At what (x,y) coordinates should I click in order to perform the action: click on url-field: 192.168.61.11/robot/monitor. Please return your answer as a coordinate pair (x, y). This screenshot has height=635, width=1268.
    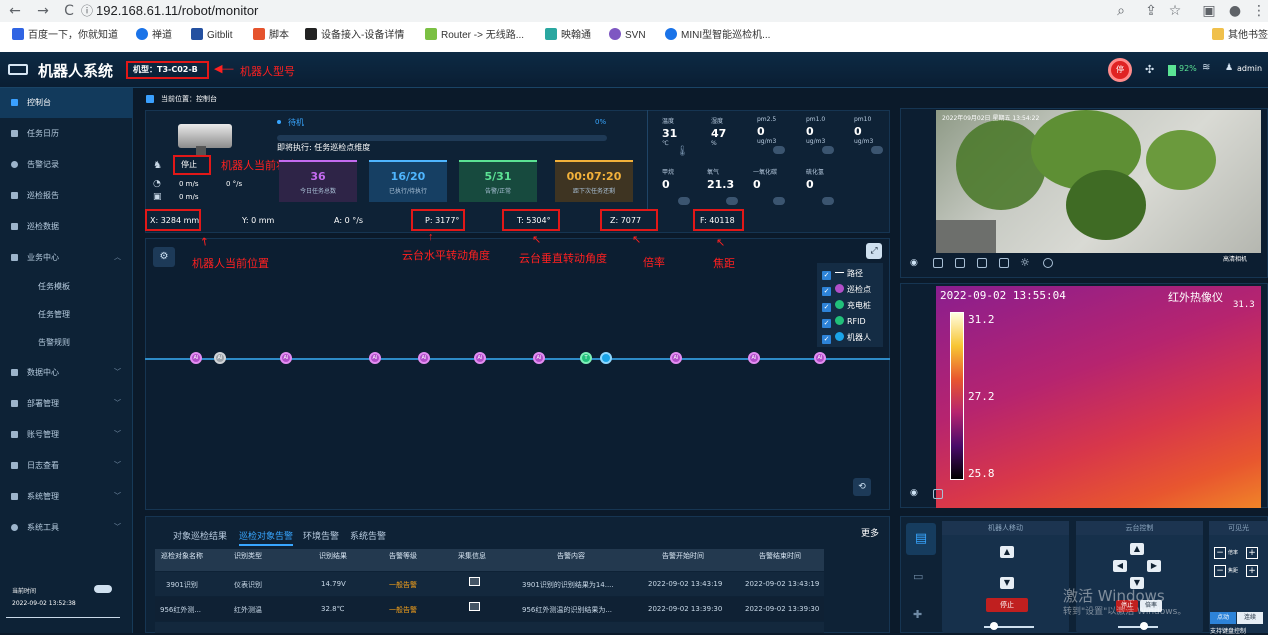
    Looking at the image, I should click on (177, 11).